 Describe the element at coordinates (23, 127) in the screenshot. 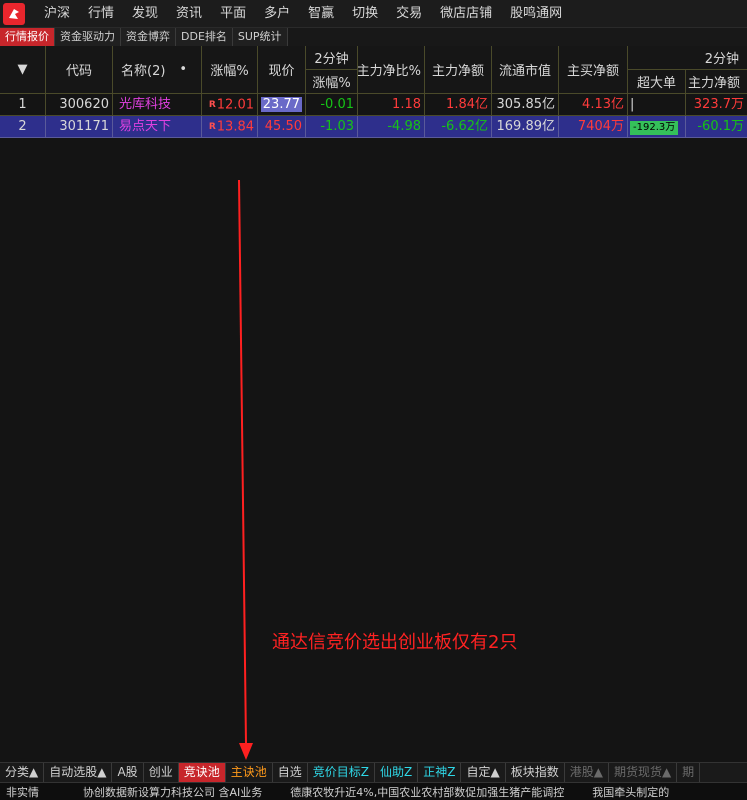

I see `row-index: 2` at that location.